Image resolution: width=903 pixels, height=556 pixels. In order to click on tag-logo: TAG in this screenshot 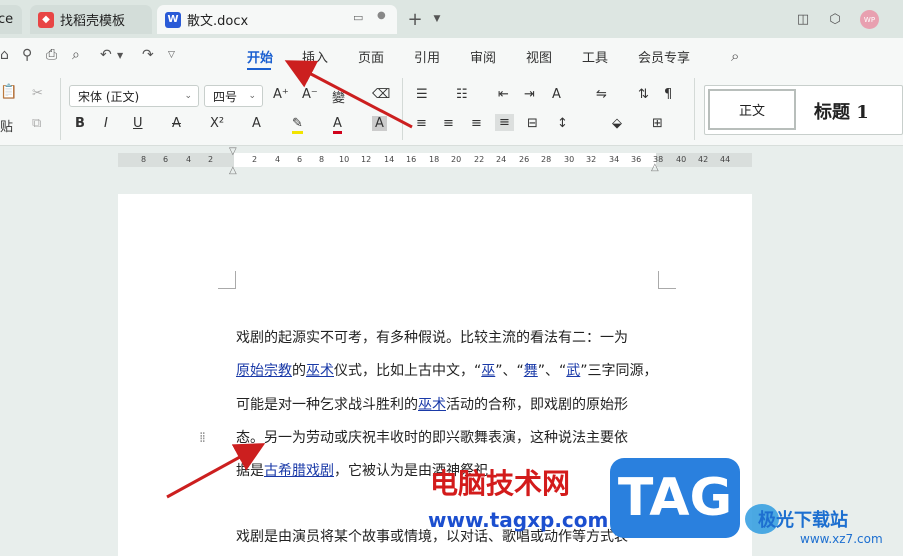, I will do `click(675, 498)`.